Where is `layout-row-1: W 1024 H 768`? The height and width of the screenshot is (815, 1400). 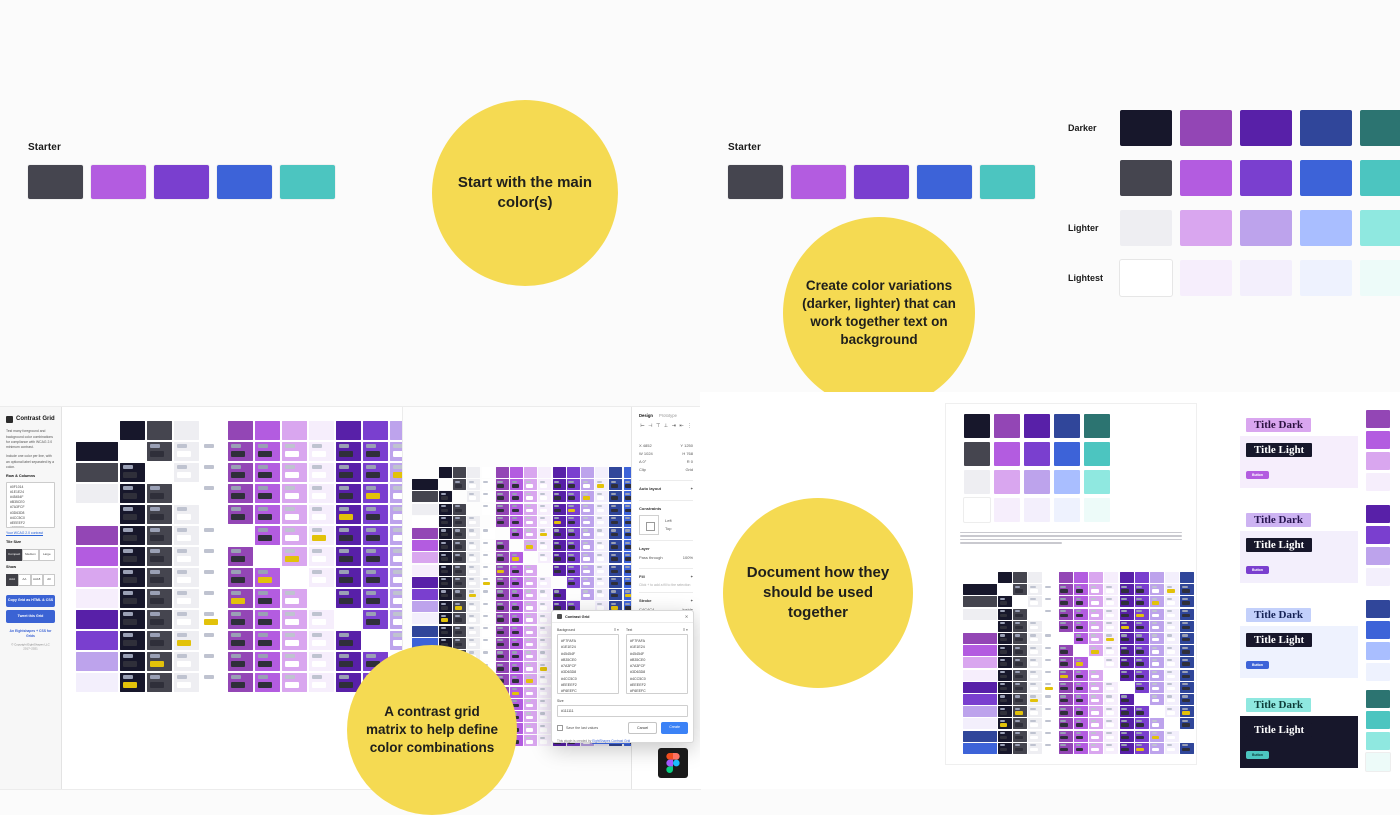 layout-row-1: W 1024 H 768 is located at coordinates (666, 453).